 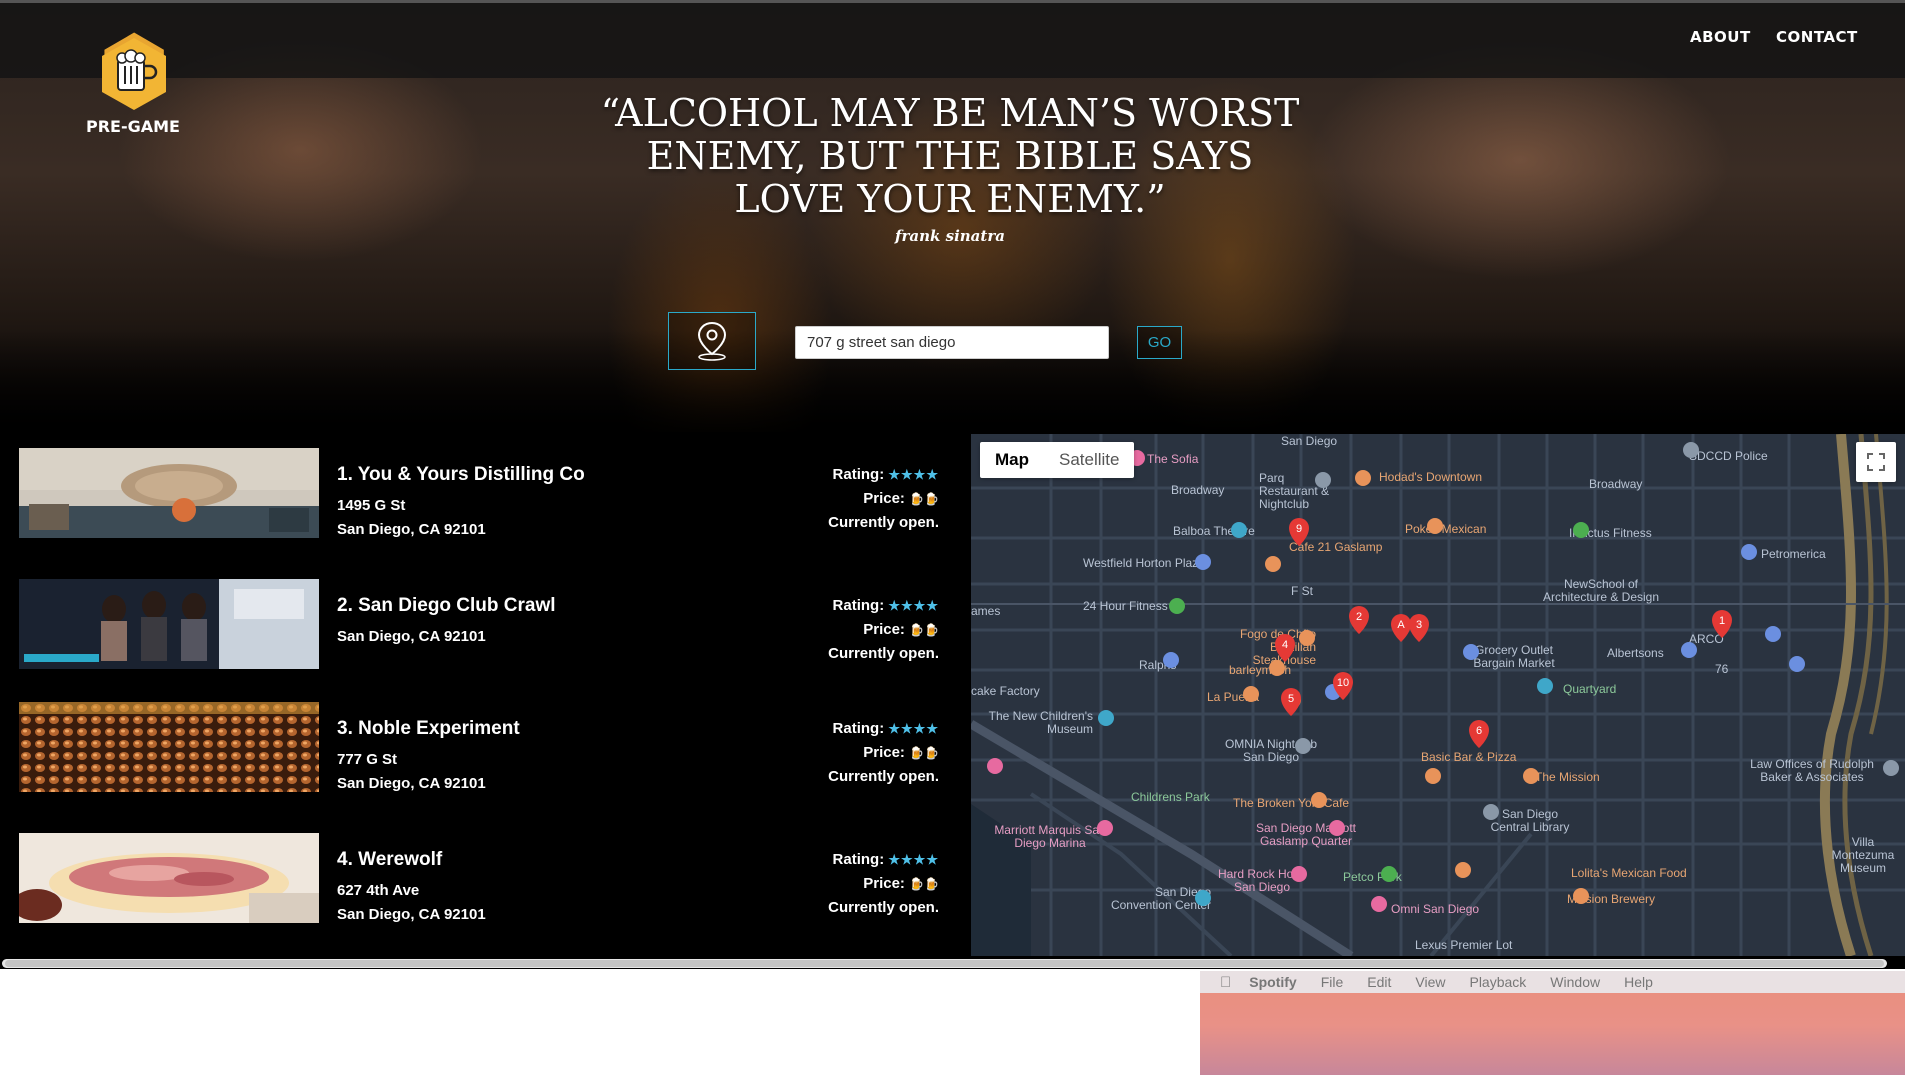 What do you see at coordinates (1159, 342) in the screenshot?
I see `go-button: GO` at bounding box center [1159, 342].